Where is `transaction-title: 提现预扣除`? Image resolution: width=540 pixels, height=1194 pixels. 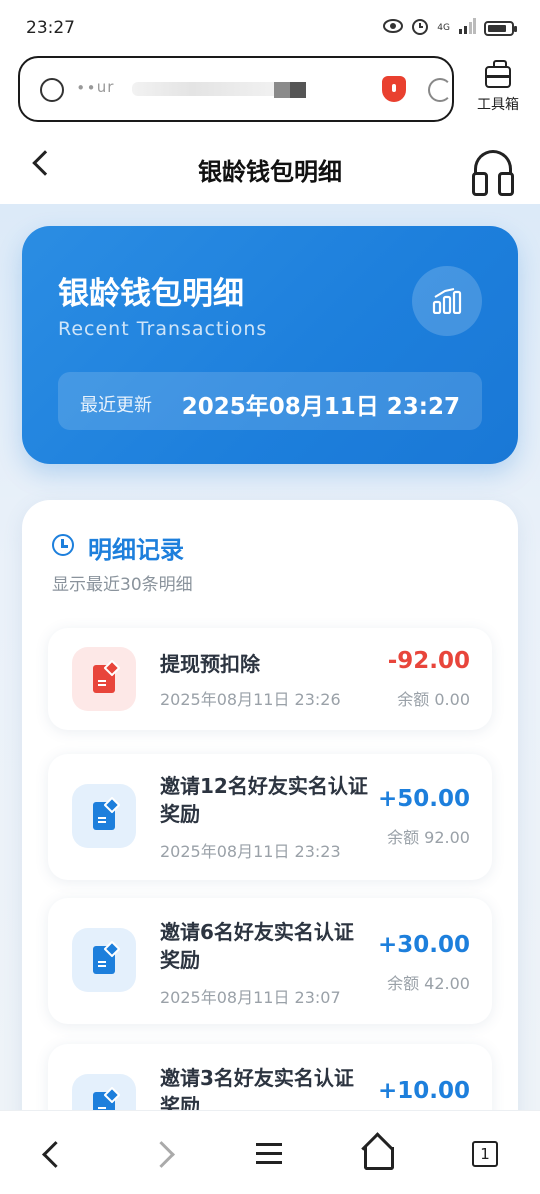 transaction-title: 提现预扣除 is located at coordinates (210, 664).